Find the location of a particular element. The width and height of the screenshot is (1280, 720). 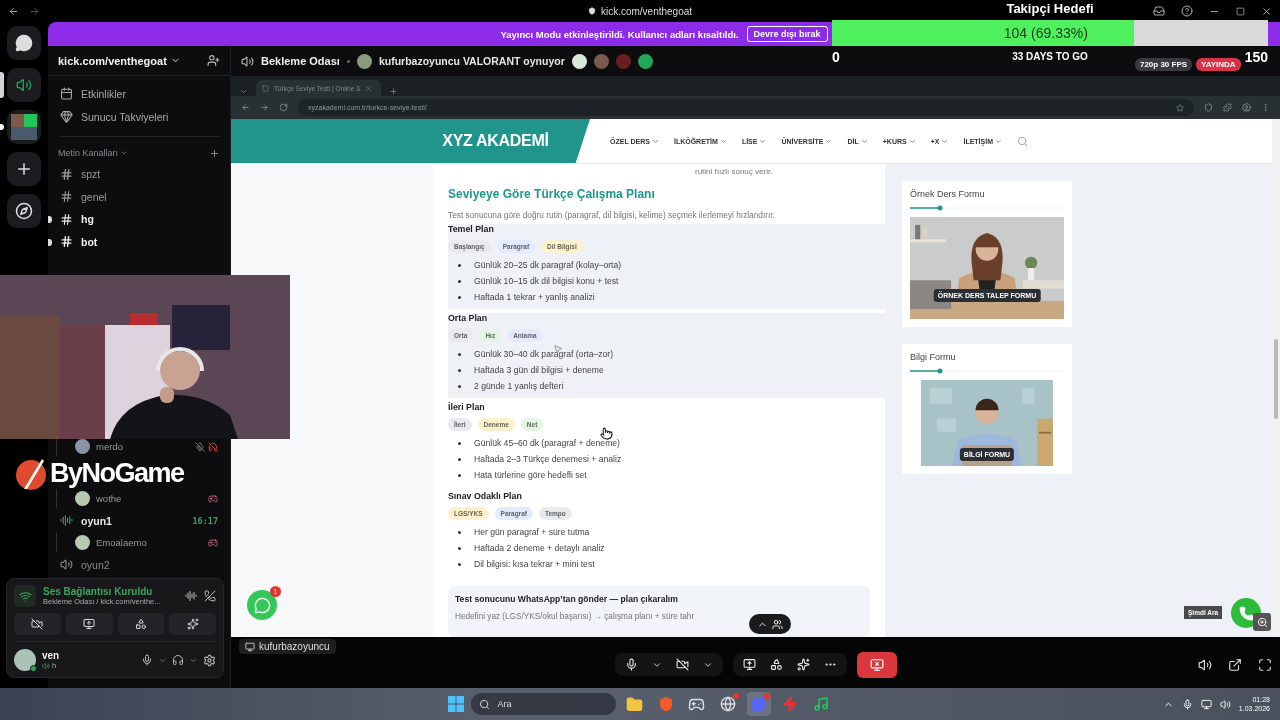

noise-icon is located at coordinates (191, 596).